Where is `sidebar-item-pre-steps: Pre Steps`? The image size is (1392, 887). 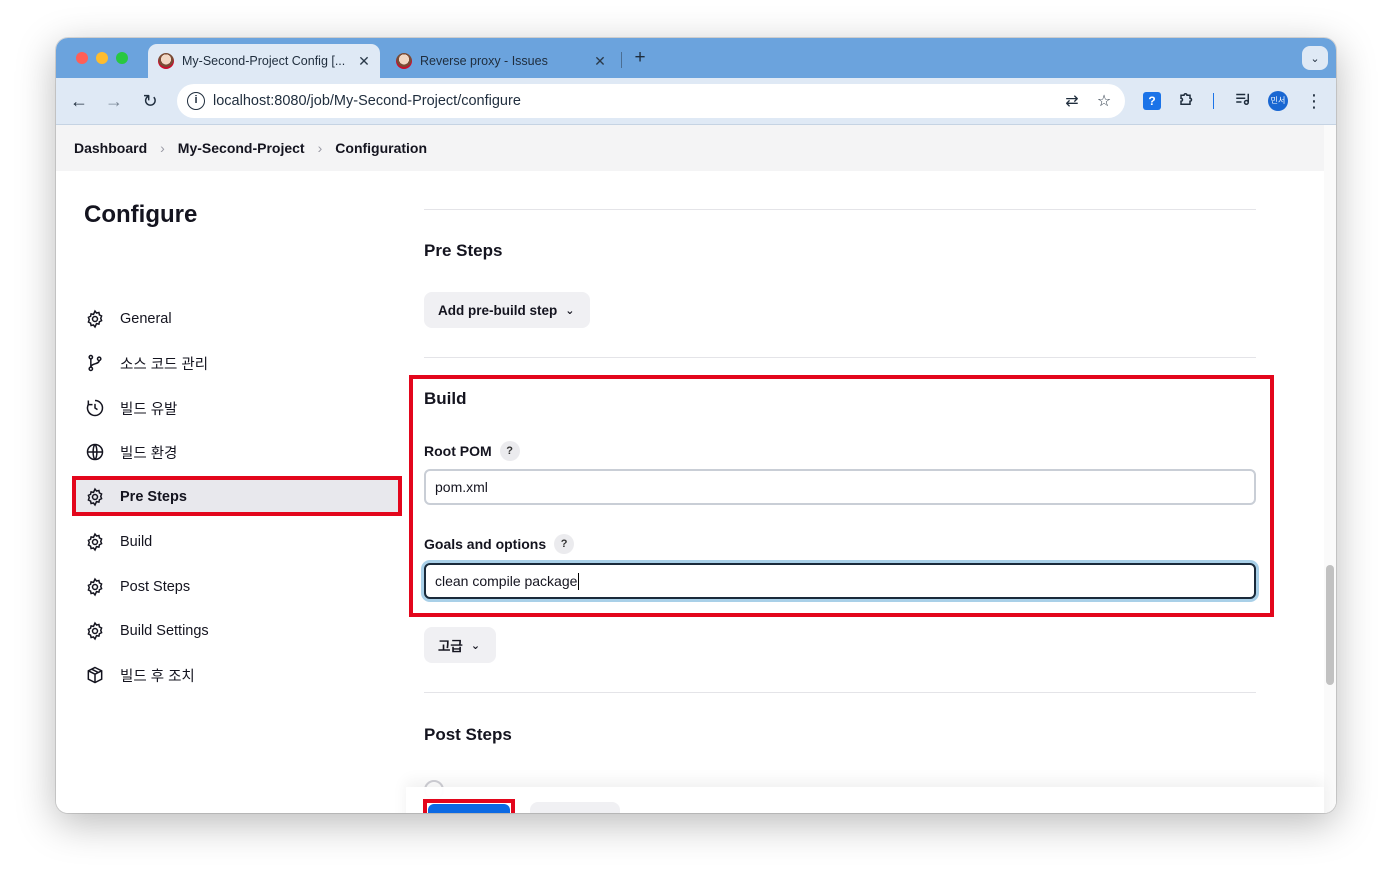
sidebar-item-pre-steps: Pre Steps is located at coordinates (236, 497).